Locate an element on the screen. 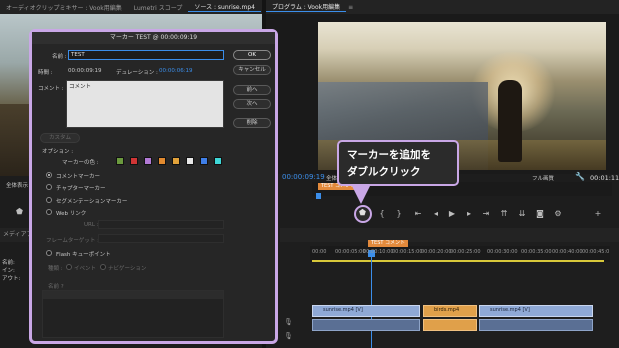 Image resolution: width=619 pixels, height=348 pixels. name-label: 名前 : is located at coordinates (59, 57).